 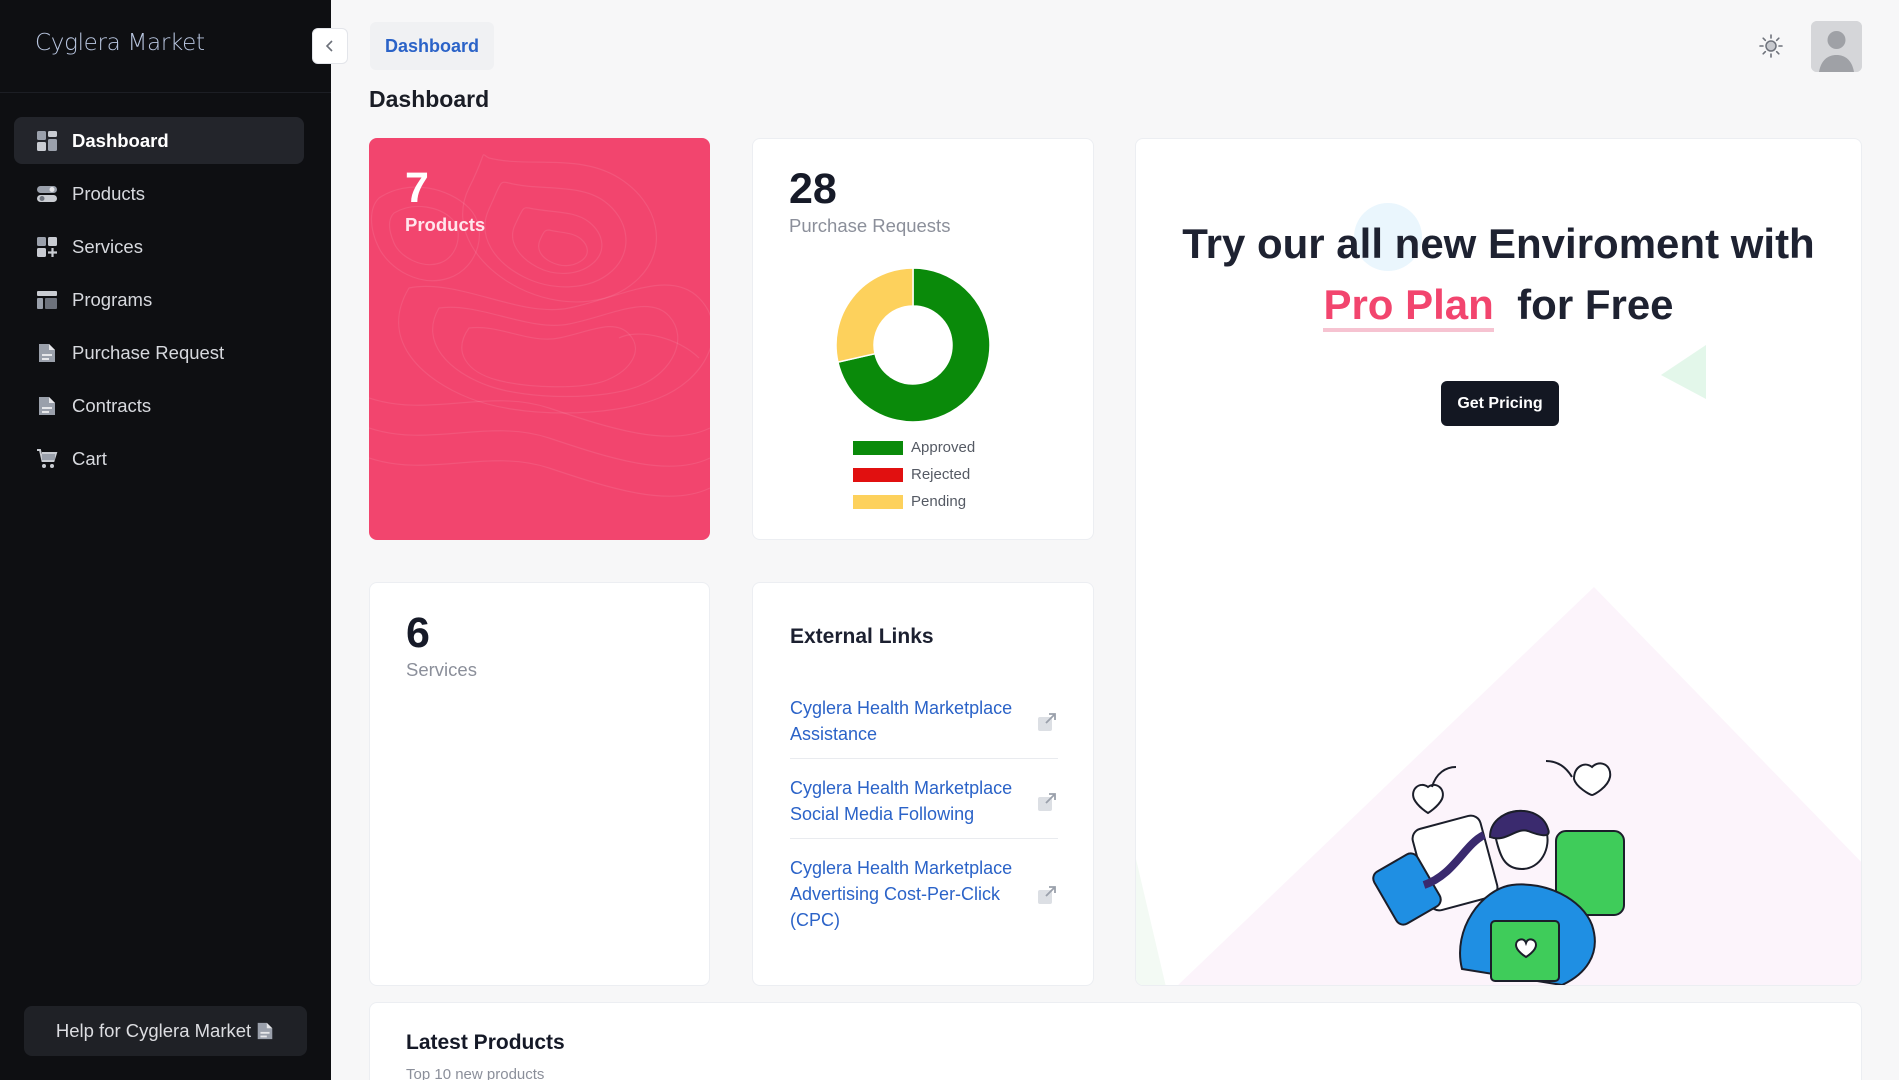 I want to click on sidebar-item-label: Cart, so click(x=89, y=458).